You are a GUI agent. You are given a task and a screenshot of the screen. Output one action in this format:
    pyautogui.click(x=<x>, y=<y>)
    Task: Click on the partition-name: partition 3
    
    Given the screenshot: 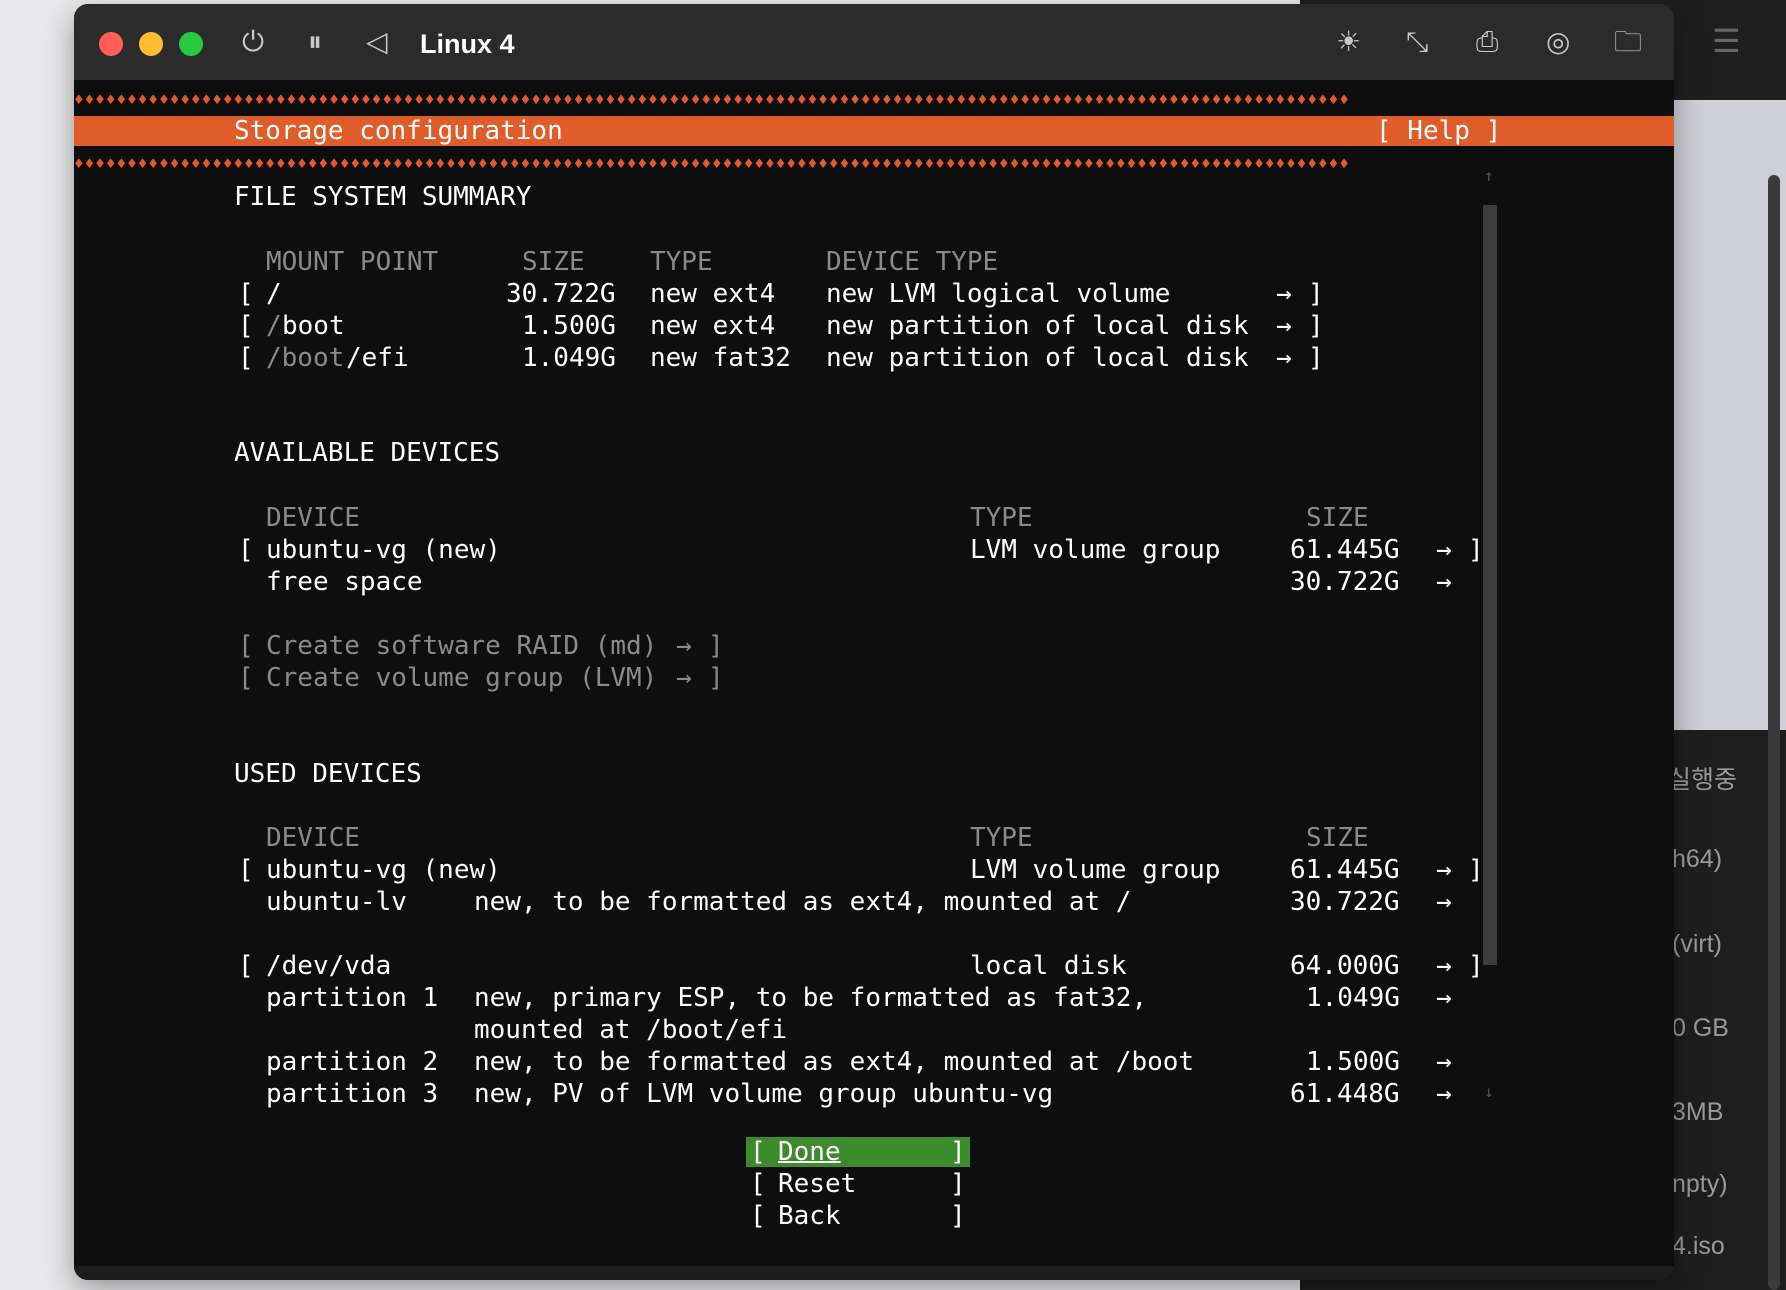 What is the action you would take?
    pyautogui.click(x=352, y=1094)
    